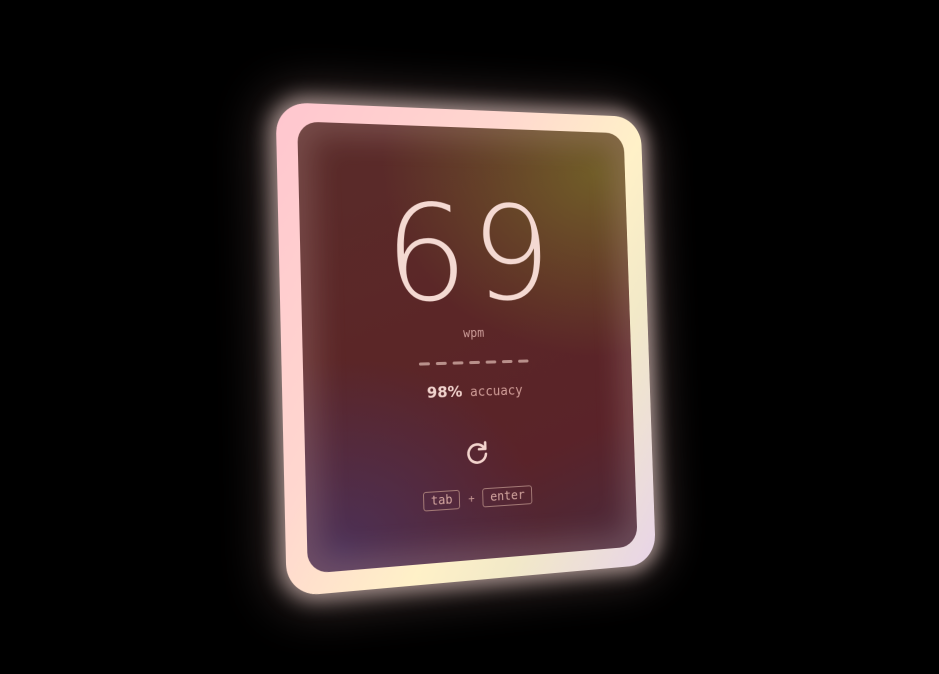 Image resolution: width=939 pixels, height=674 pixels. I want to click on divider-dashes, so click(474, 362).